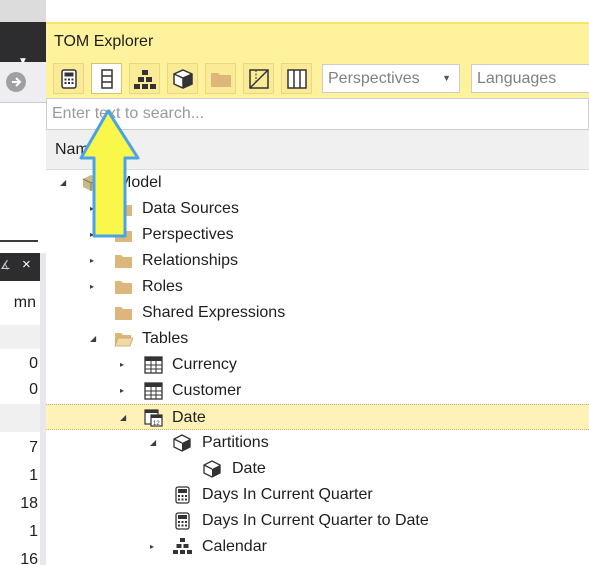 The height and width of the screenshot is (565, 589). Describe the element at coordinates (317, 547) in the screenshot. I see `tree-node-calendar-hierarchy: ▸ Calendar` at that location.